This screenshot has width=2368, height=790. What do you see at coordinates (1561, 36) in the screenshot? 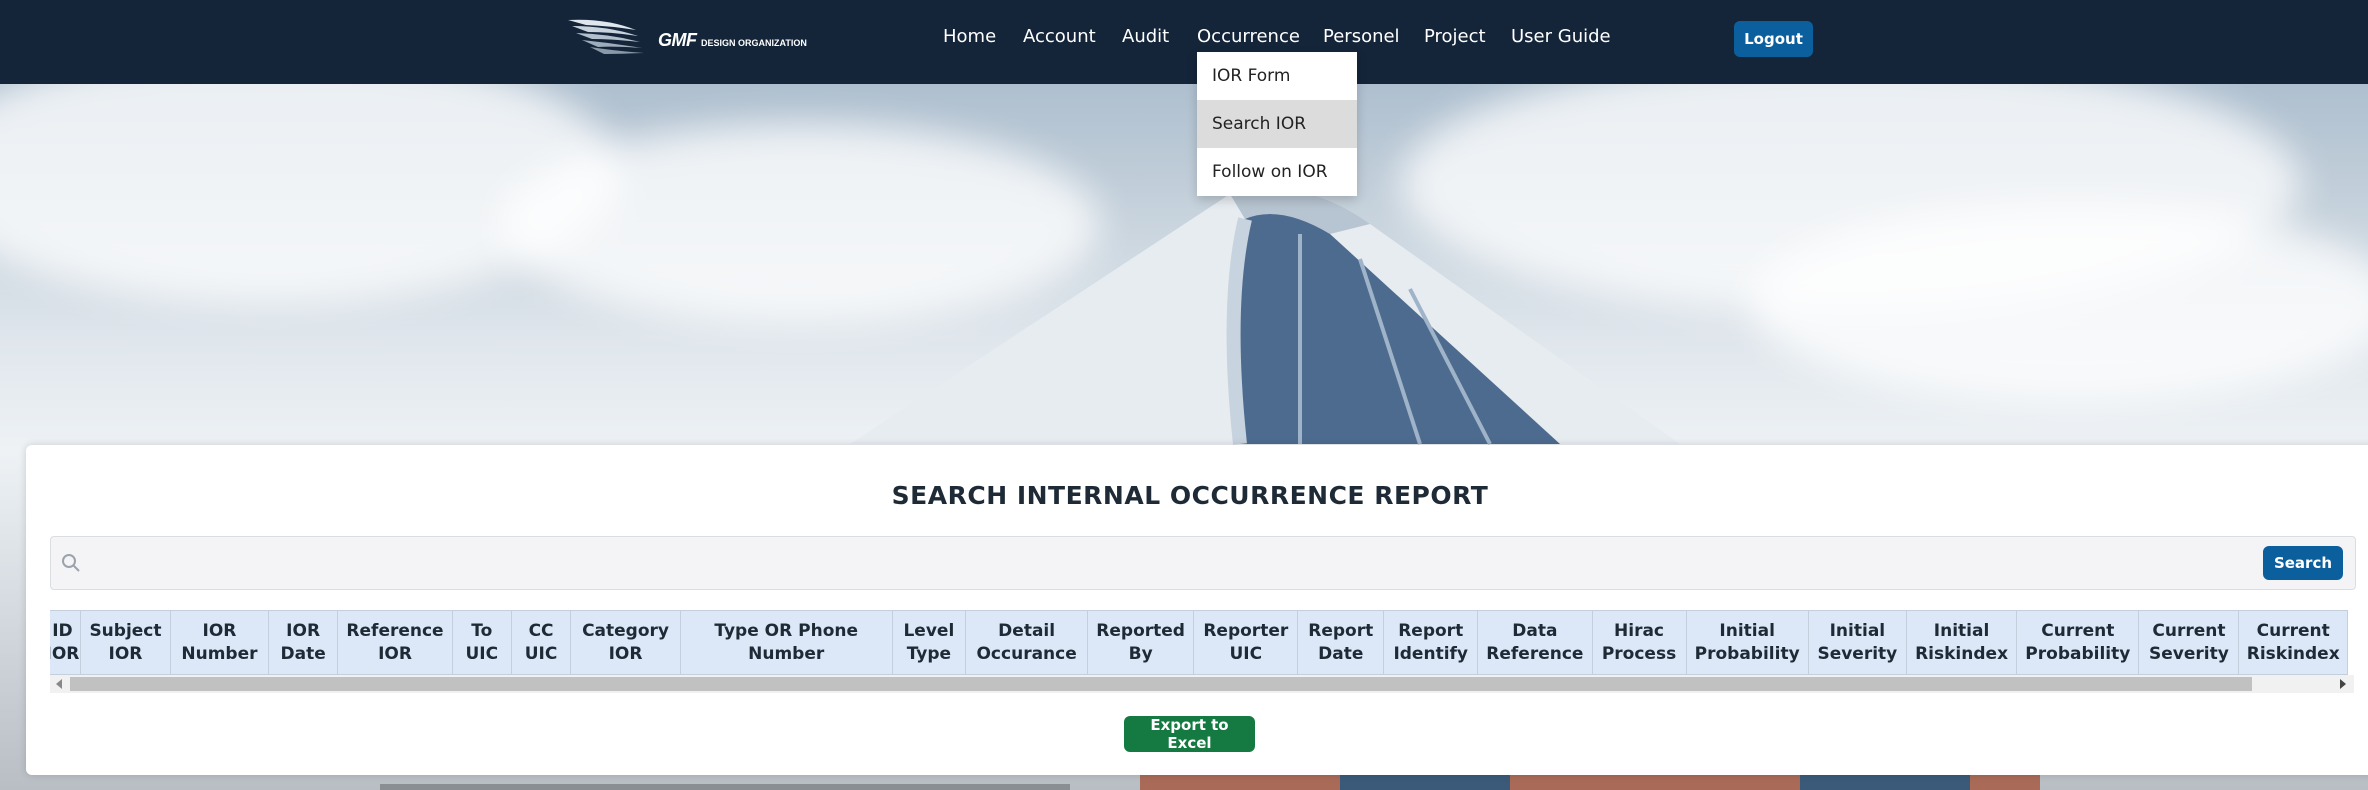
I see `nav-user-guide: User Guide` at bounding box center [1561, 36].